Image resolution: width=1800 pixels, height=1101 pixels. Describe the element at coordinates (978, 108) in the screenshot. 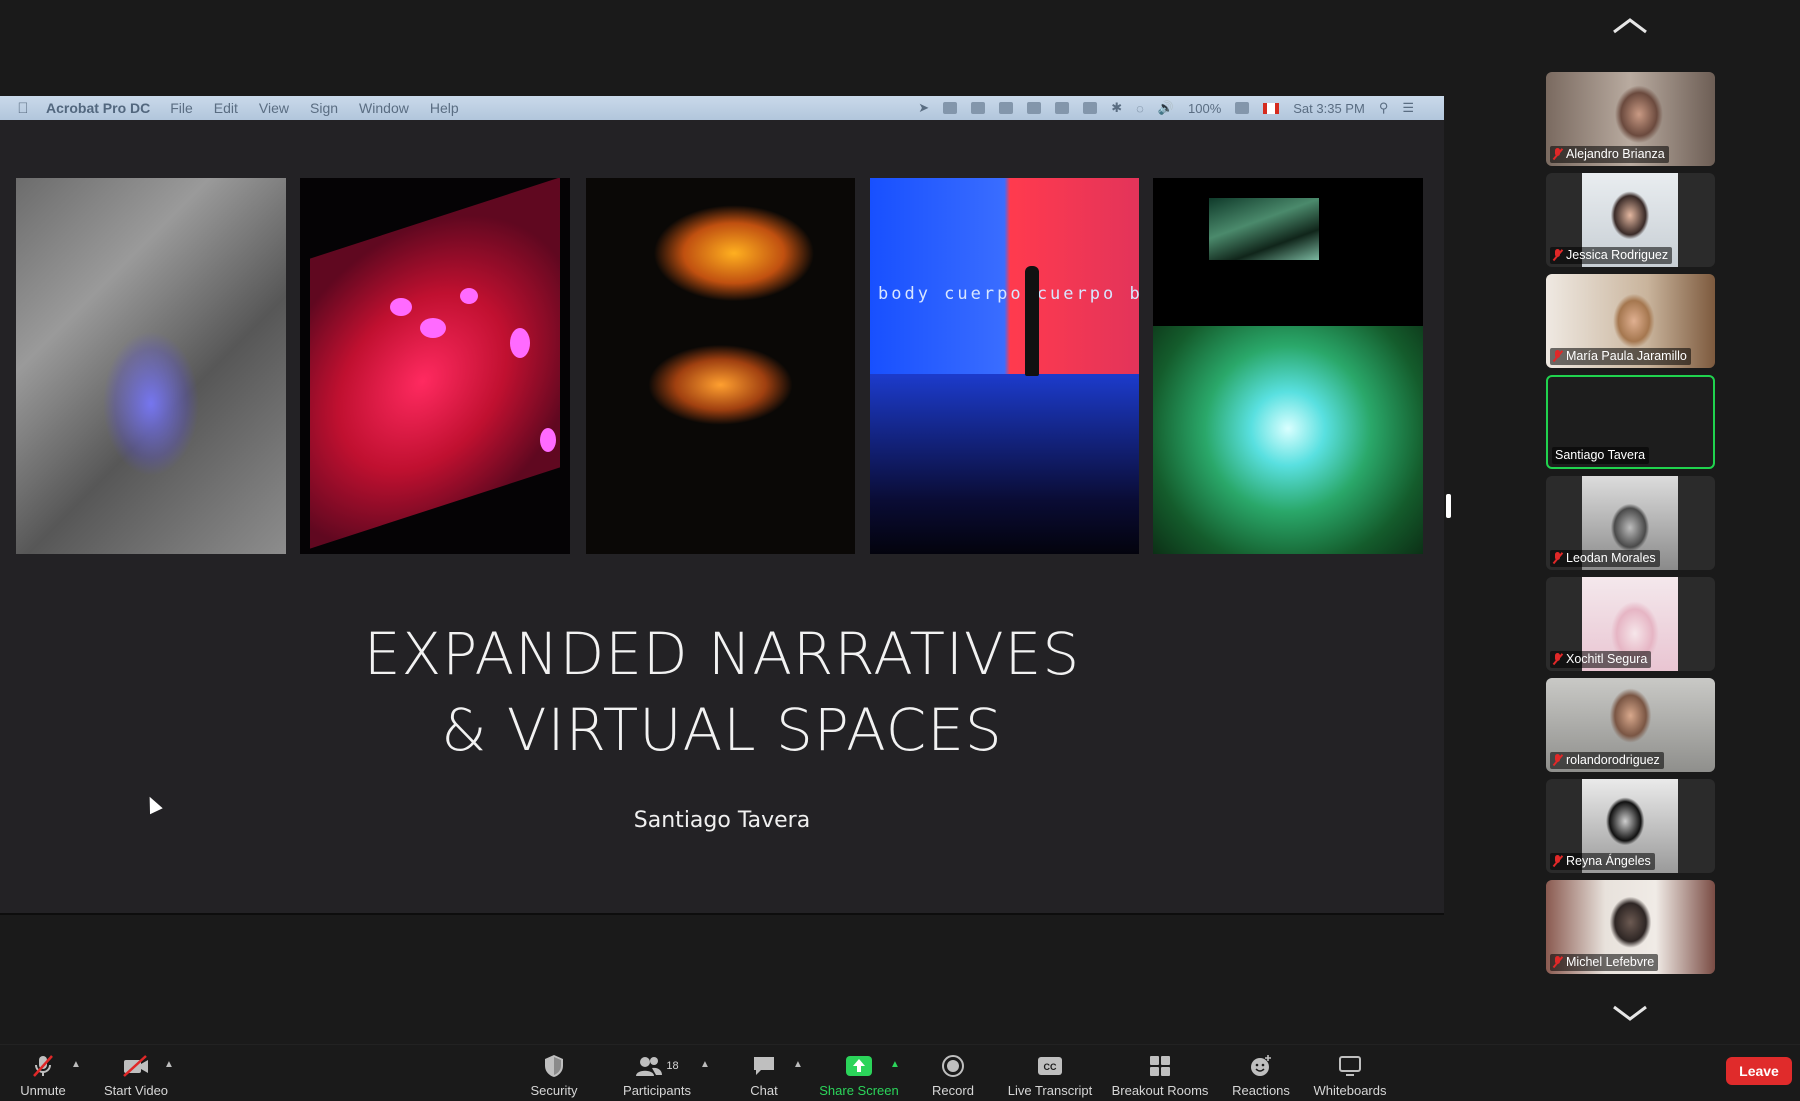

I see `app-status-icon` at that location.